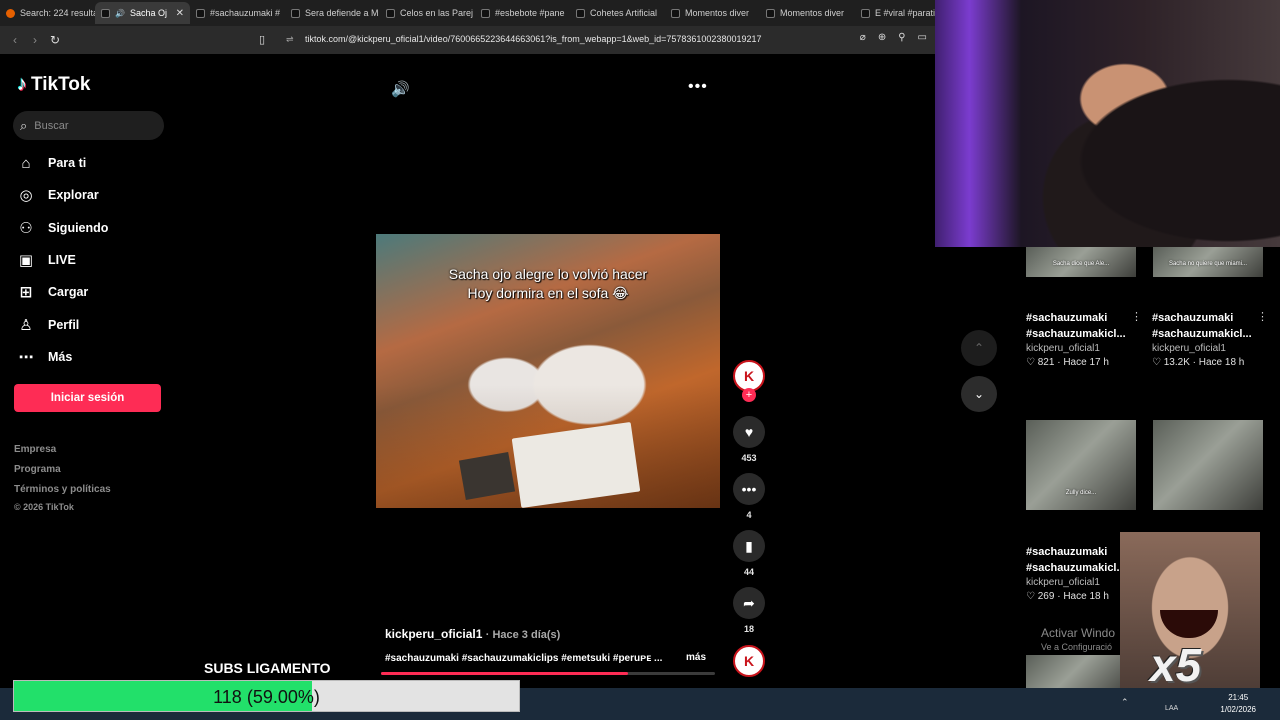 The width and height of the screenshot is (1280, 720). What do you see at coordinates (26, 261) in the screenshot?
I see `live-icon: ▣` at bounding box center [26, 261].